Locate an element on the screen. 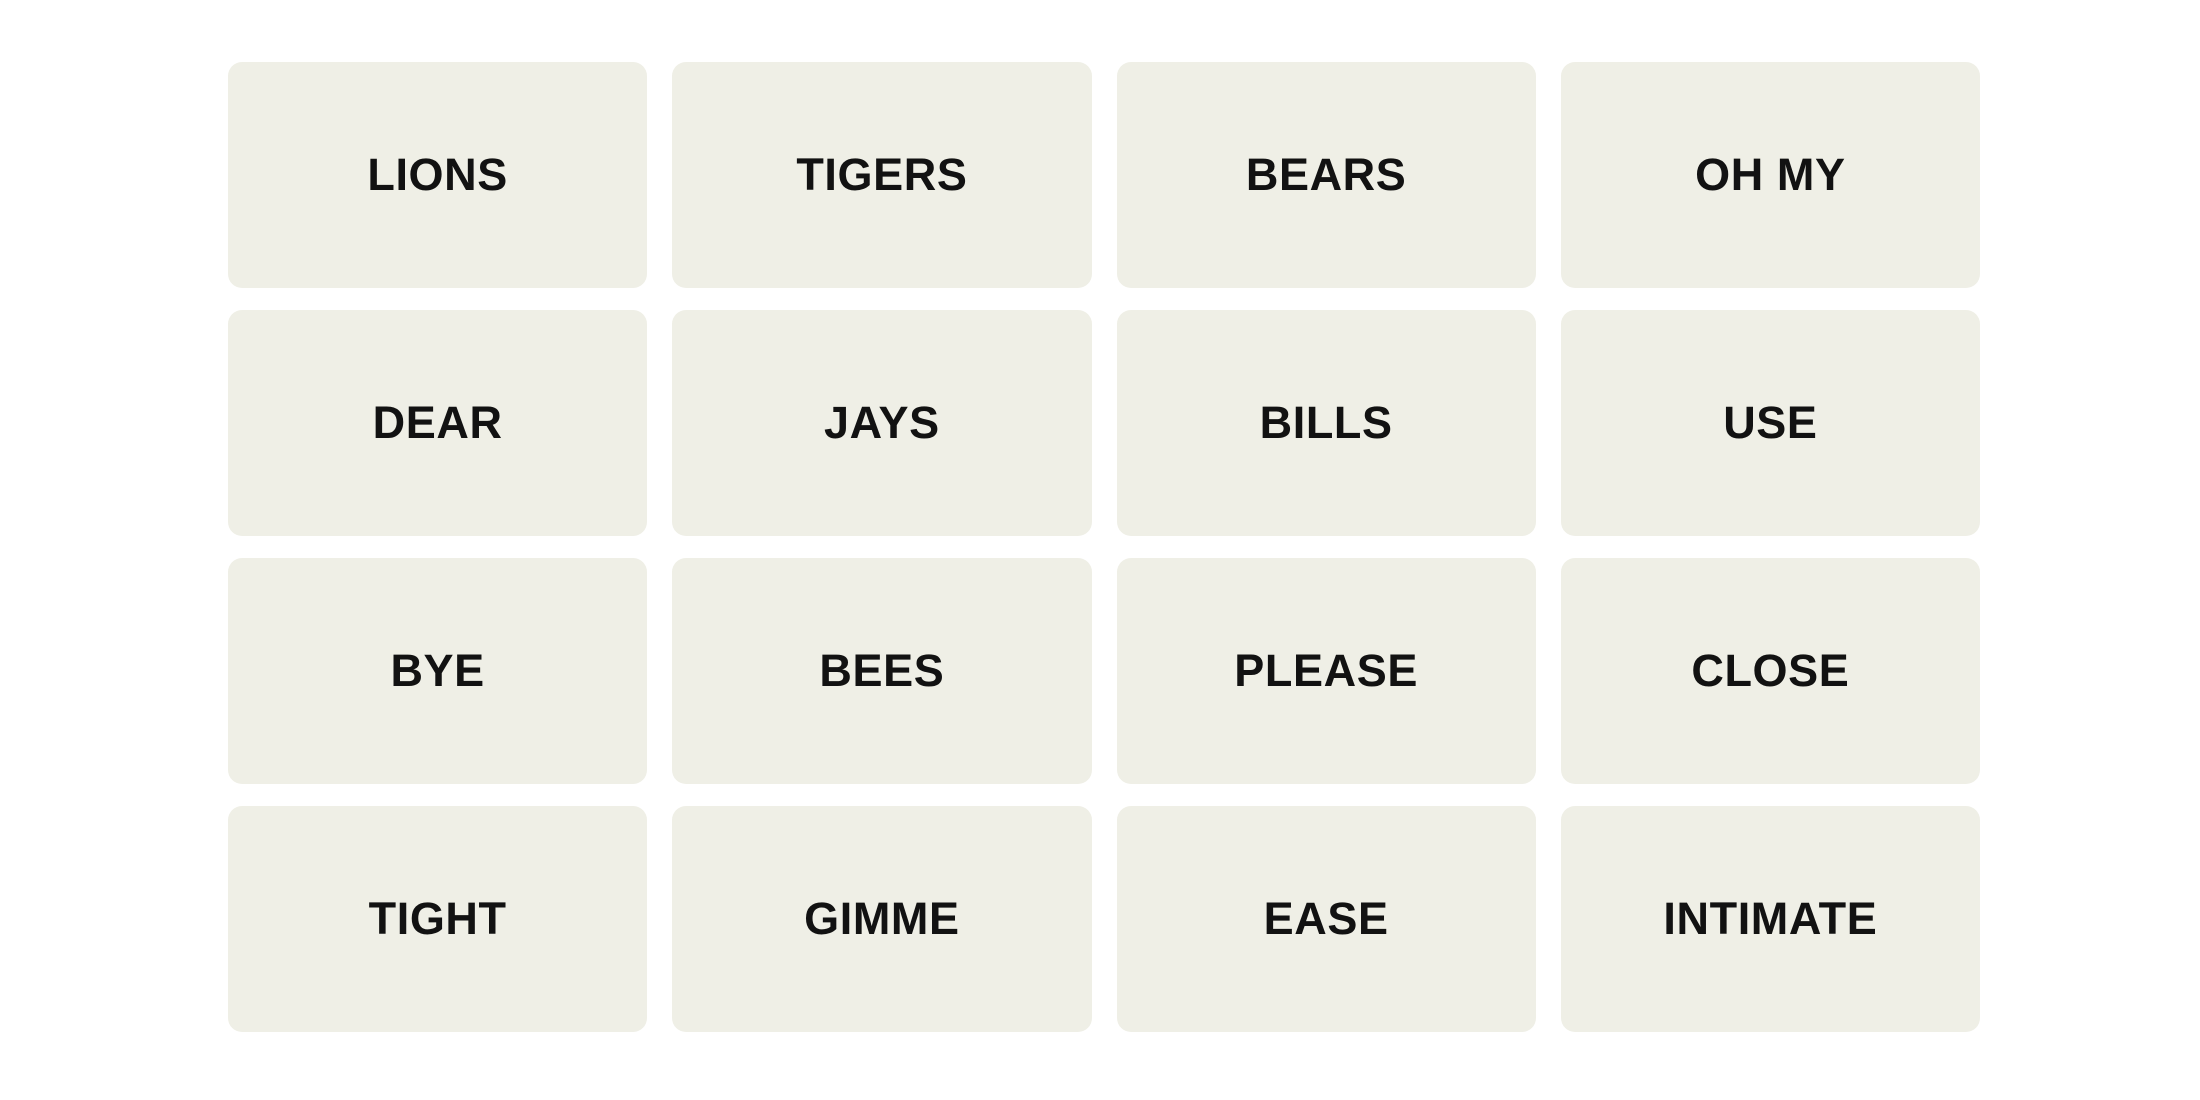 The width and height of the screenshot is (2200, 1100). word-tile-label: BEARS is located at coordinates (1326, 175).